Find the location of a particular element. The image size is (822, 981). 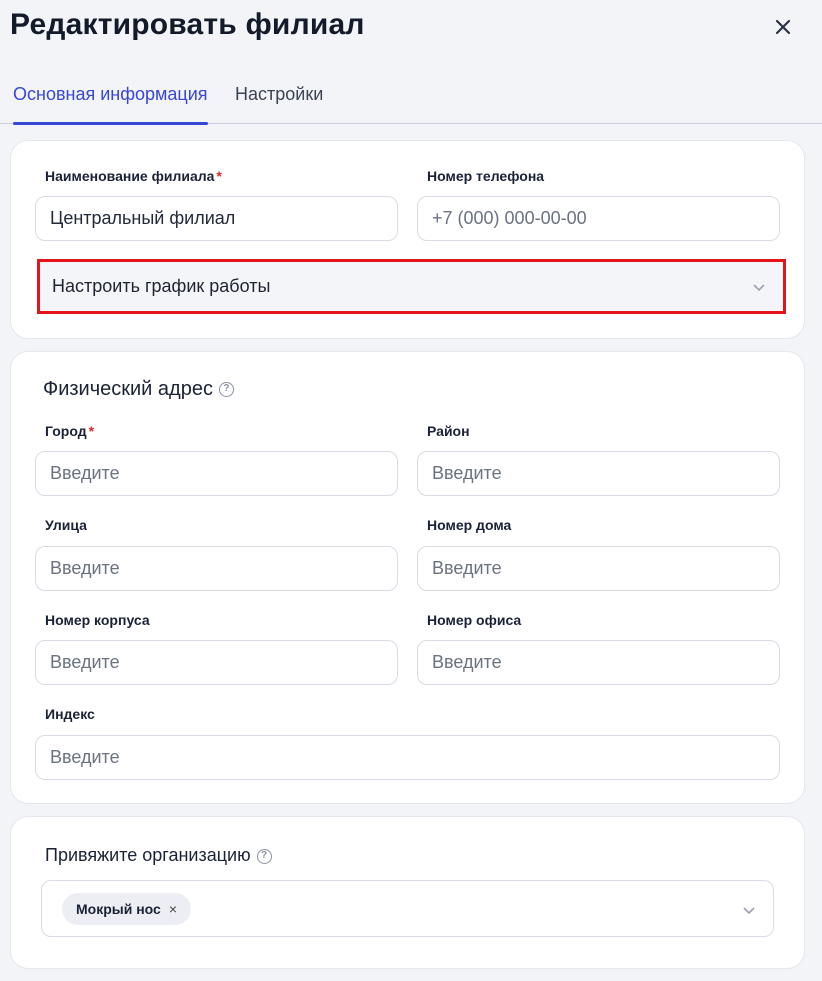

building-number-label: Номер корпуса is located at coordinates (97, 620).